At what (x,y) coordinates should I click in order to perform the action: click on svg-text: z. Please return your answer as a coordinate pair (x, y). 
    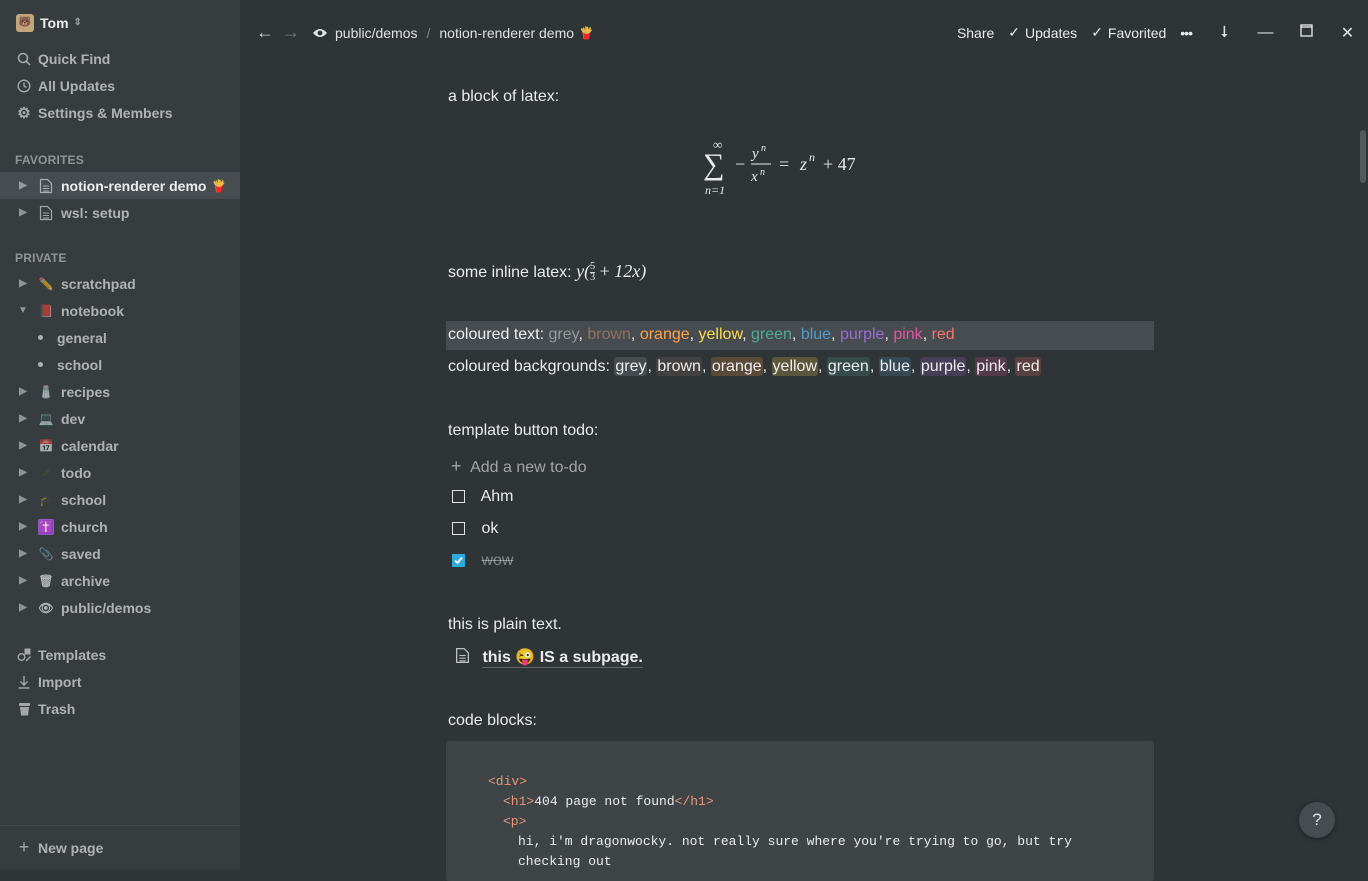
    Looking at the image, I should click on (803, 164).